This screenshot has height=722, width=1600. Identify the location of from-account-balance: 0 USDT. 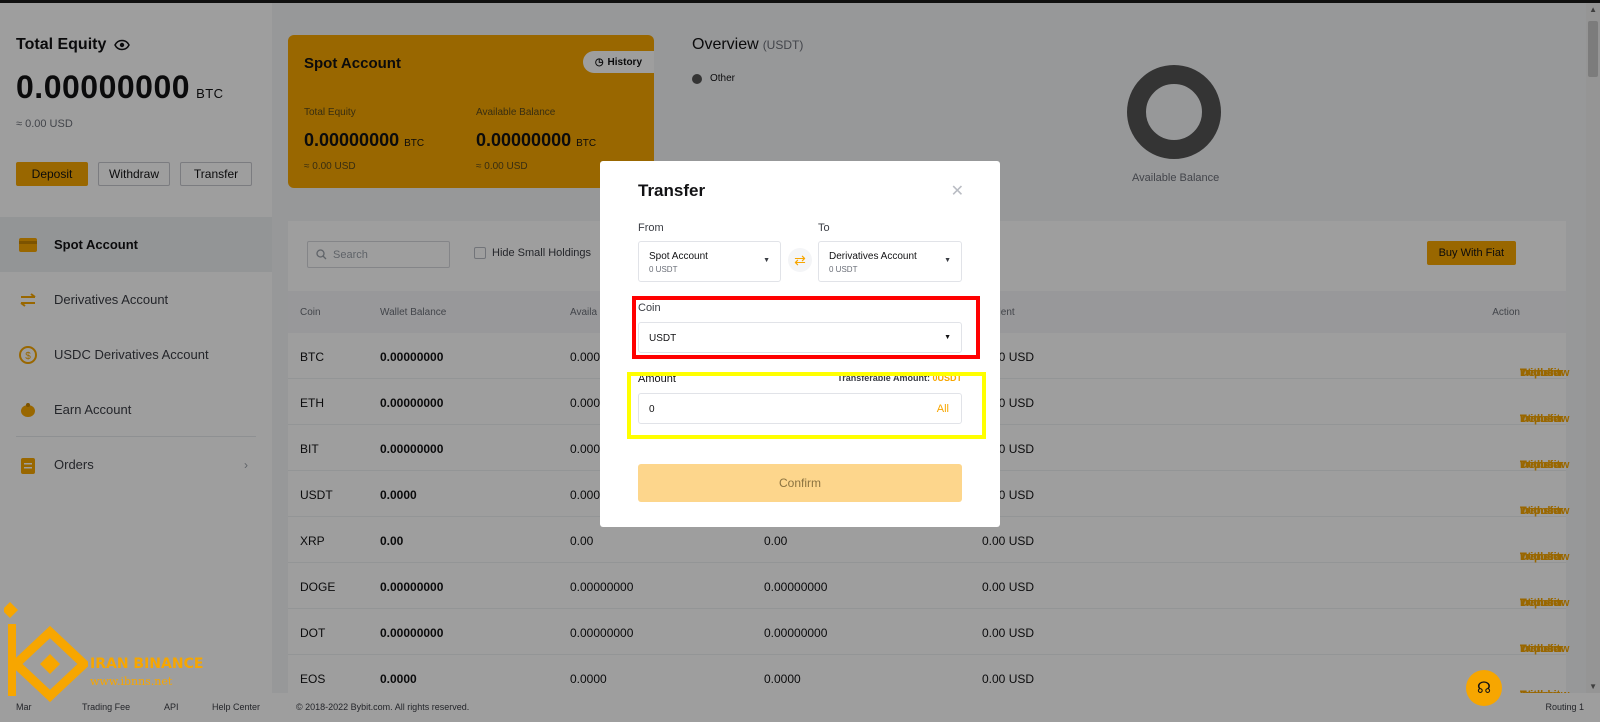
(663, 269).